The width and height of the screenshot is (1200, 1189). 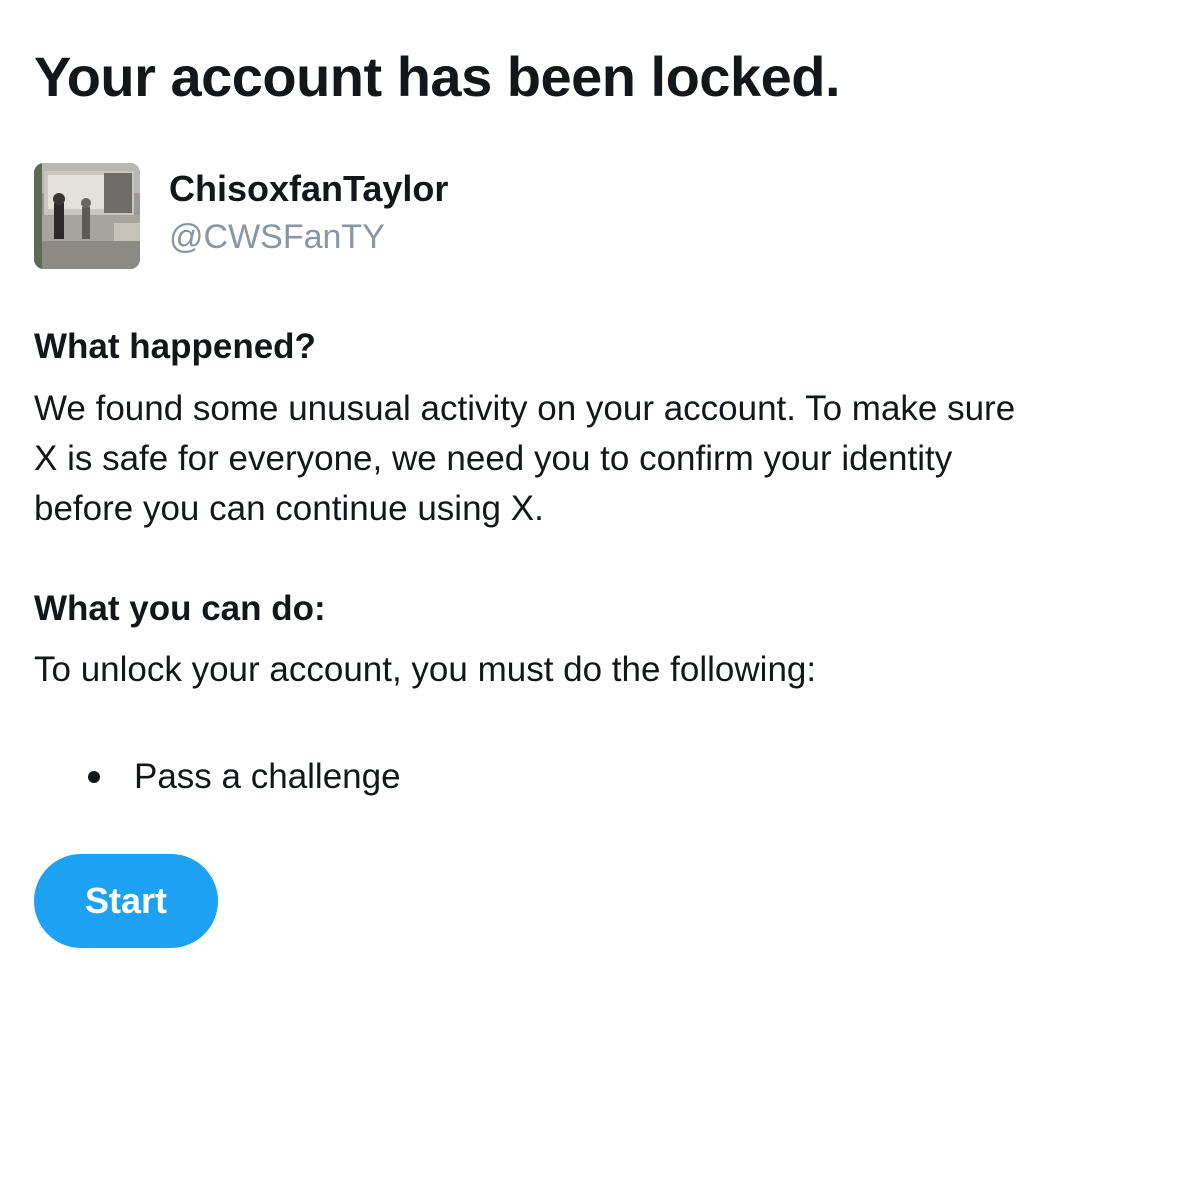 What do you see at coordinates (289, 508) in the screenshot?
I see `what-happened-line: before you can continue using X.` at bounding box center [289, 508].